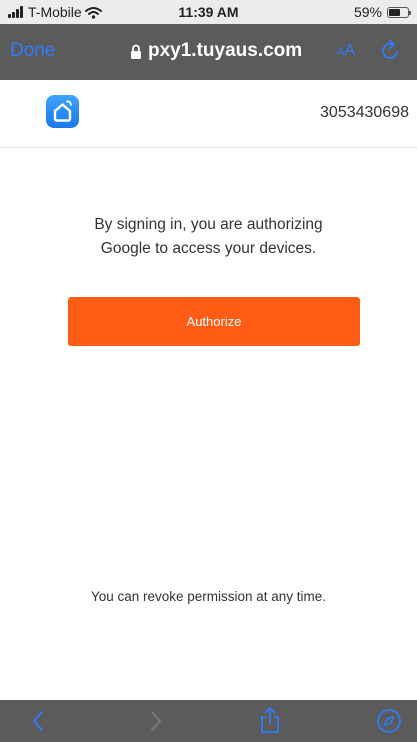 This screenshot has width=417, height=742. I want to click on lock-icon, so click(136, 51).